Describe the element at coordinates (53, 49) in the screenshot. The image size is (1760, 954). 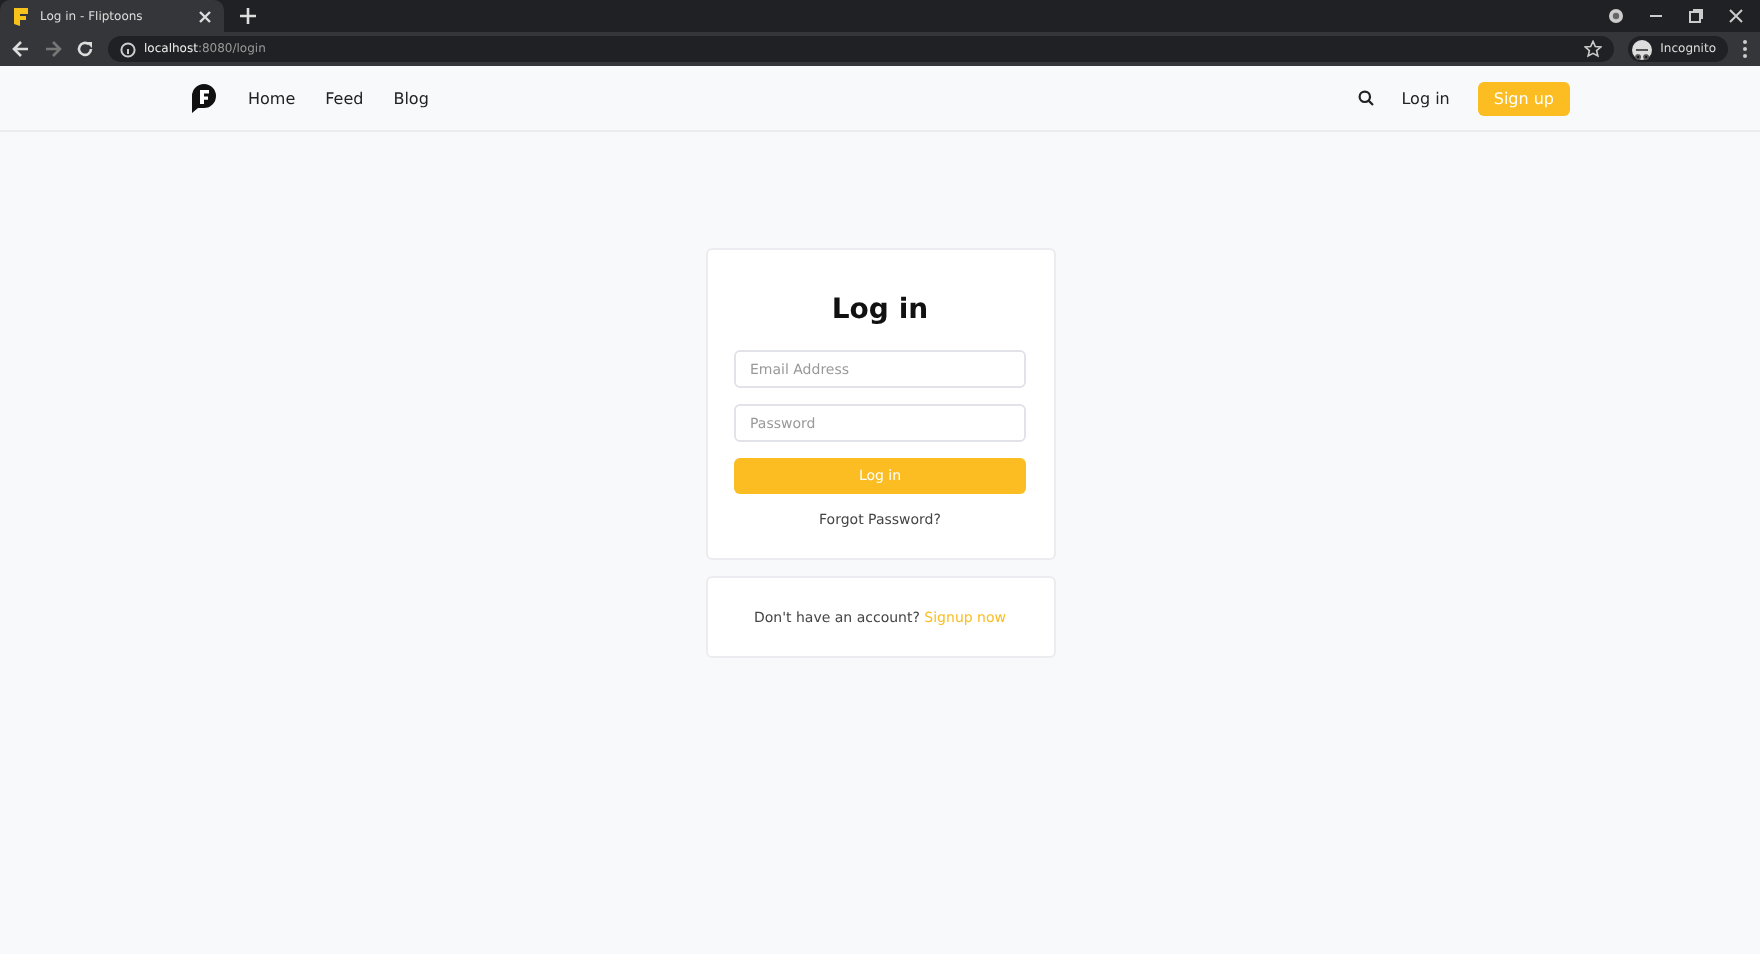
I see `forward-icon` at that location.